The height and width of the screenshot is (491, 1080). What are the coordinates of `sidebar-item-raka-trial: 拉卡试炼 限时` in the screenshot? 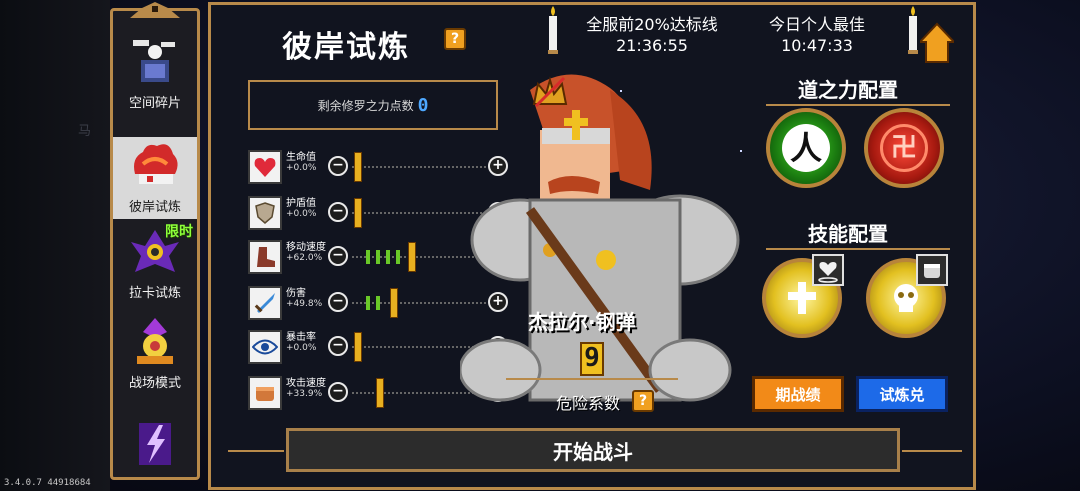 It's located at (155, 264).